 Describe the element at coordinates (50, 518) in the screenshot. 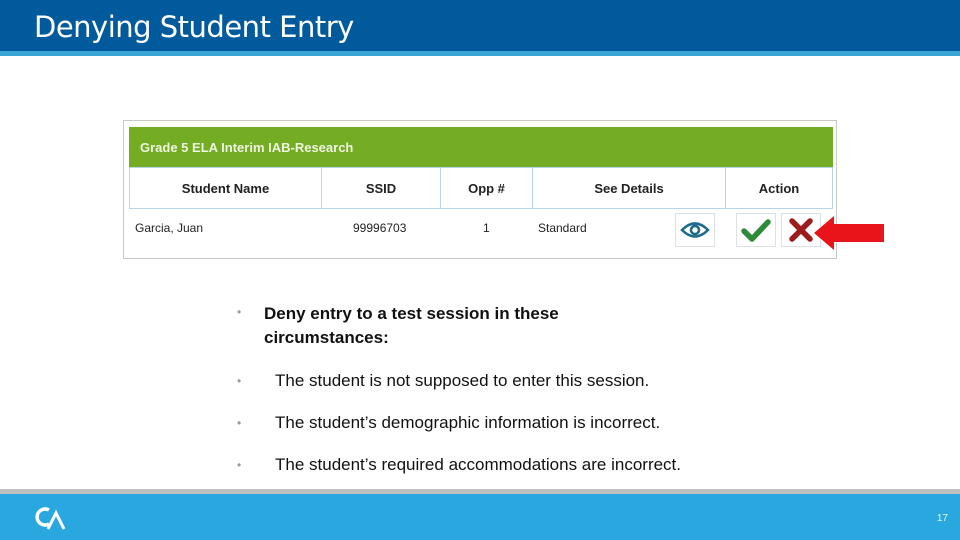

I see `ca-logo-icon` at that location.